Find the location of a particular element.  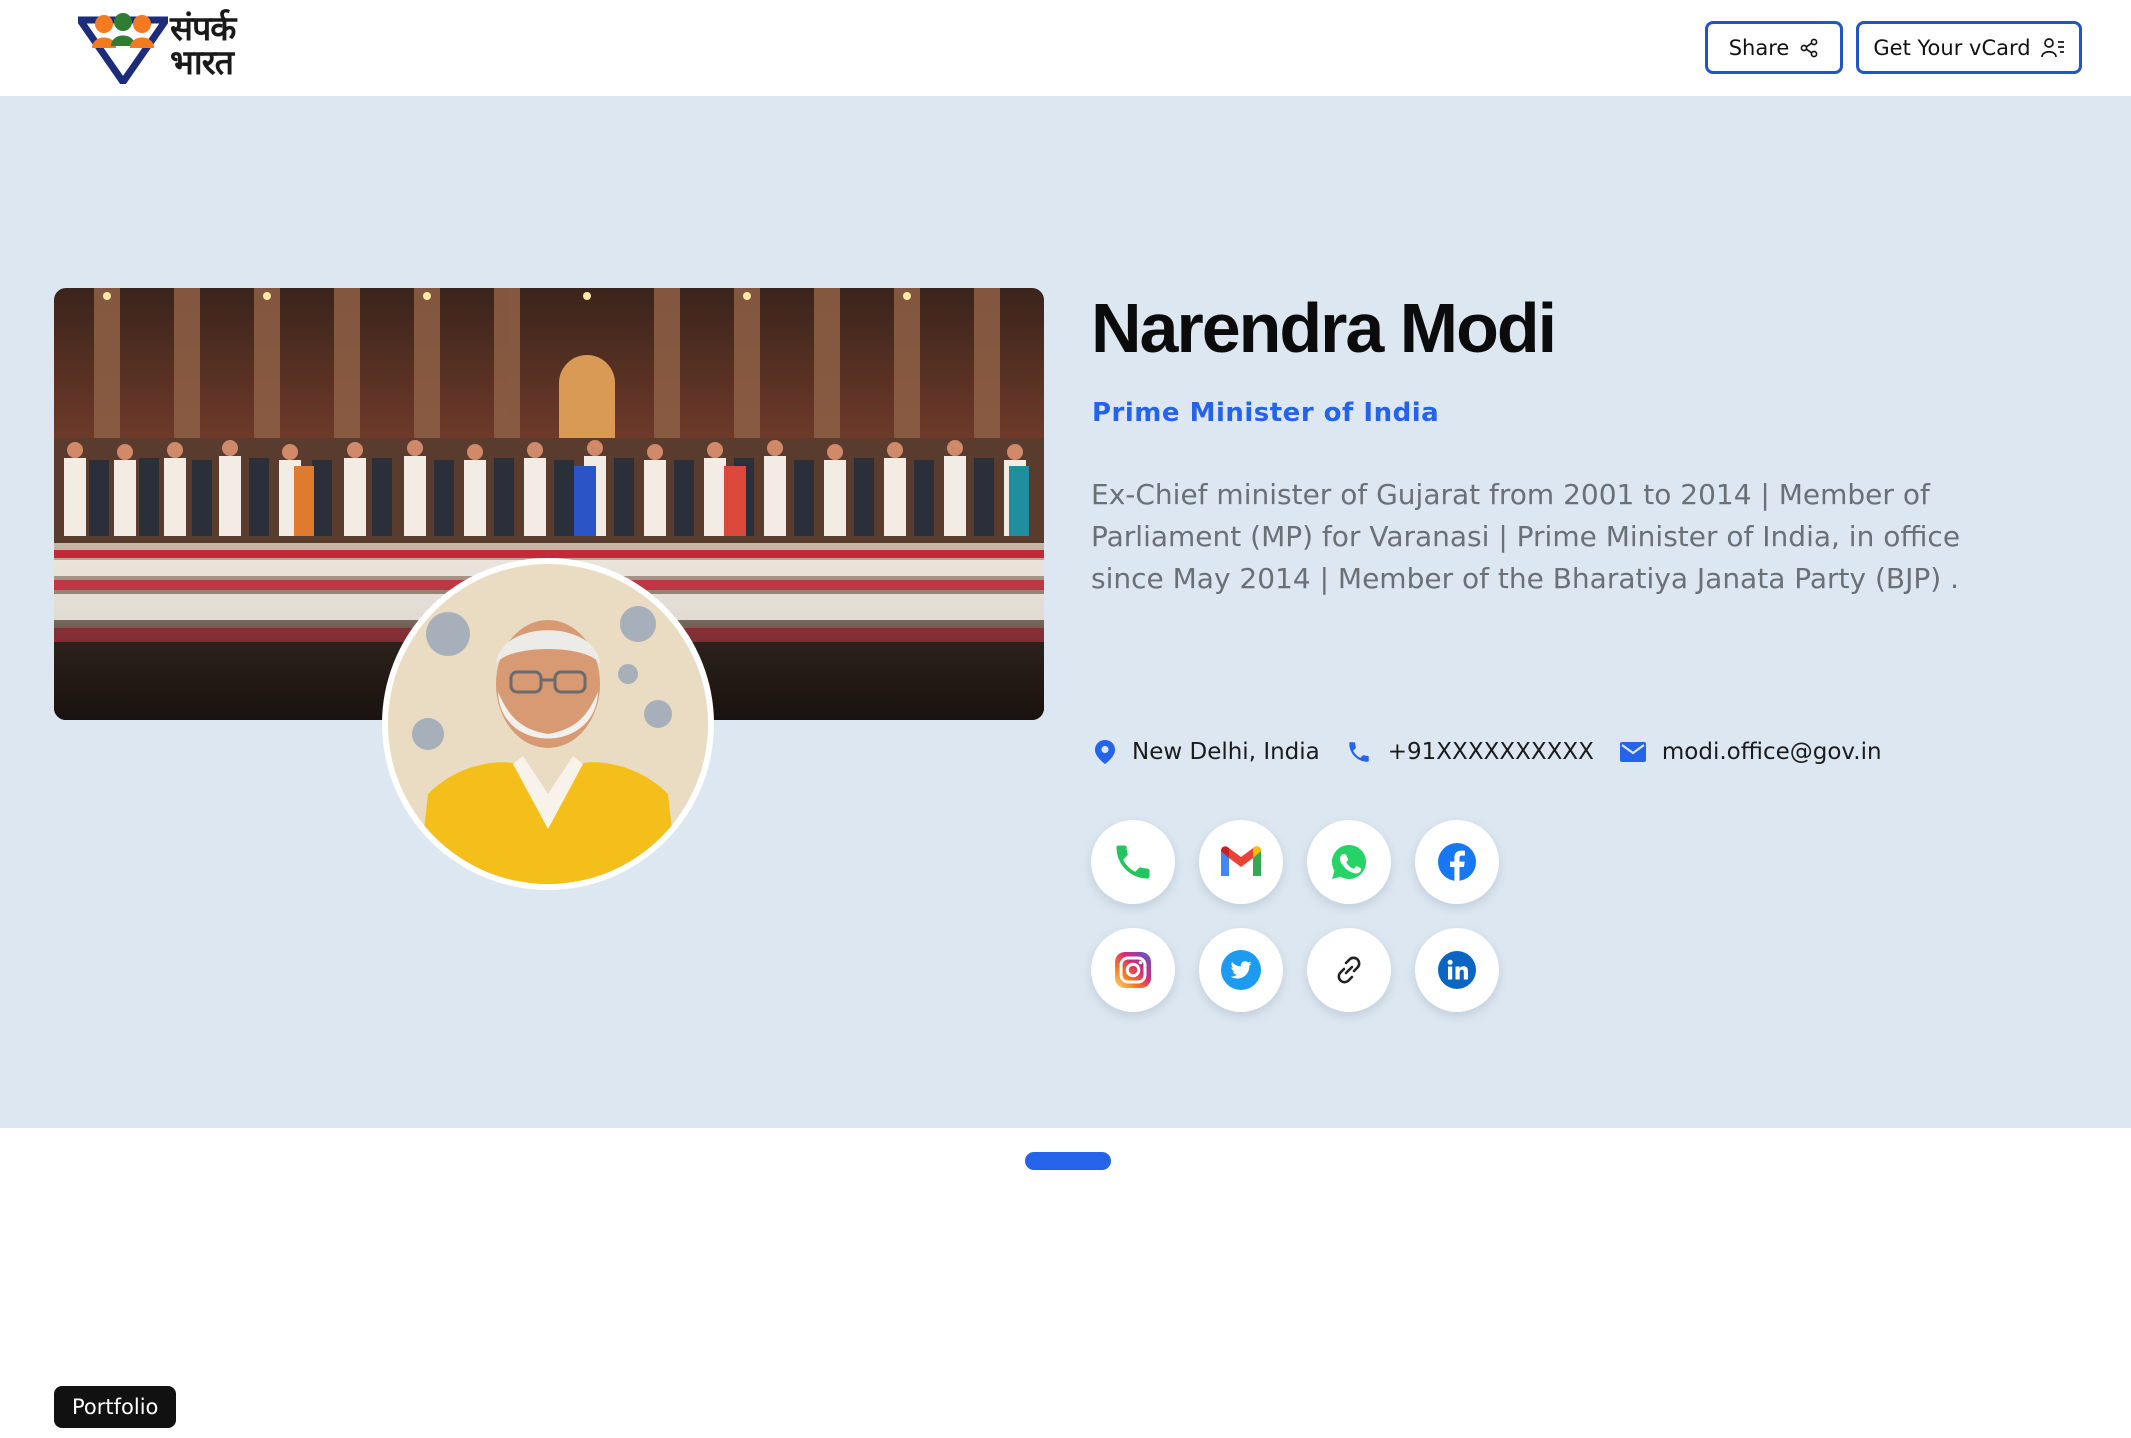

twitter-icon is located at coordinates (1241, 970).